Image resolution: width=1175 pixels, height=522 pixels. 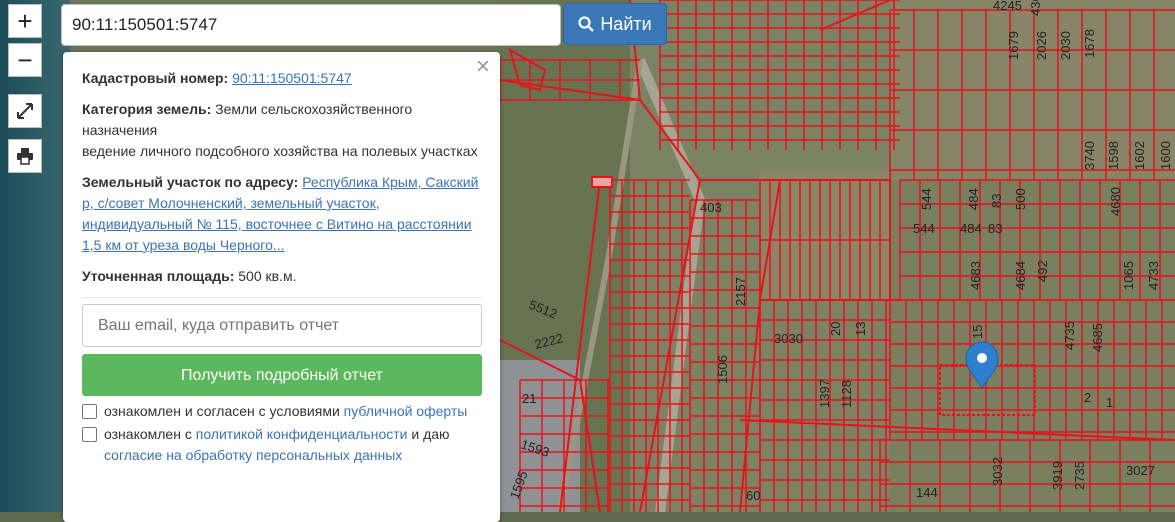 I want to click on parcel-label: 4685, so click(x=1097, y=337).